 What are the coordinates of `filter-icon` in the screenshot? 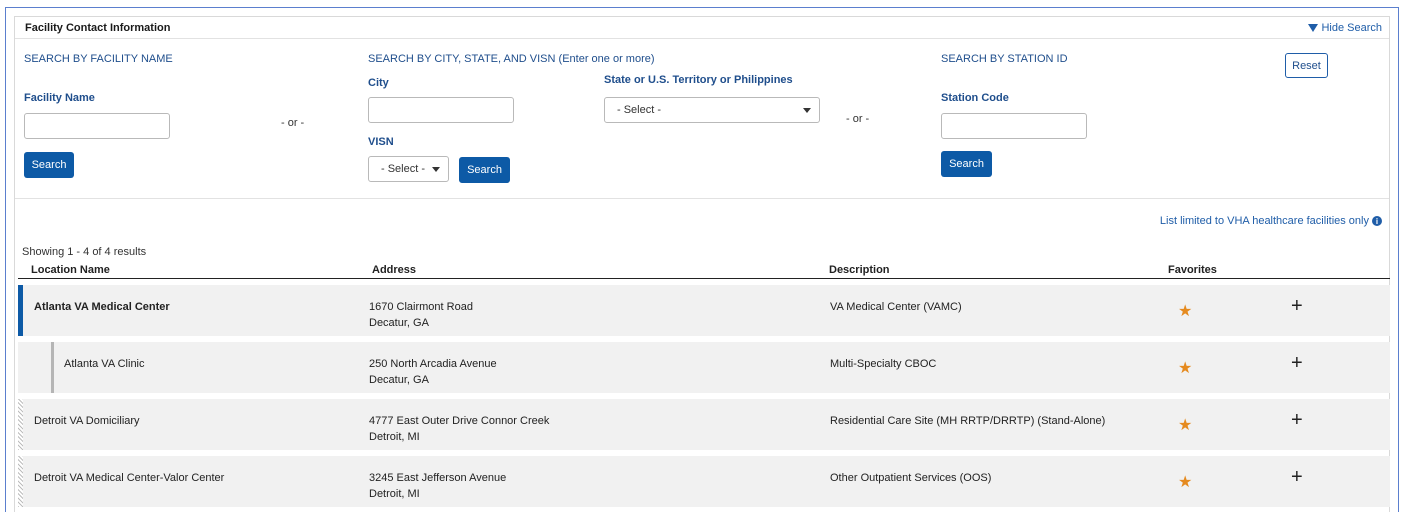 It's located at (1313, 27).